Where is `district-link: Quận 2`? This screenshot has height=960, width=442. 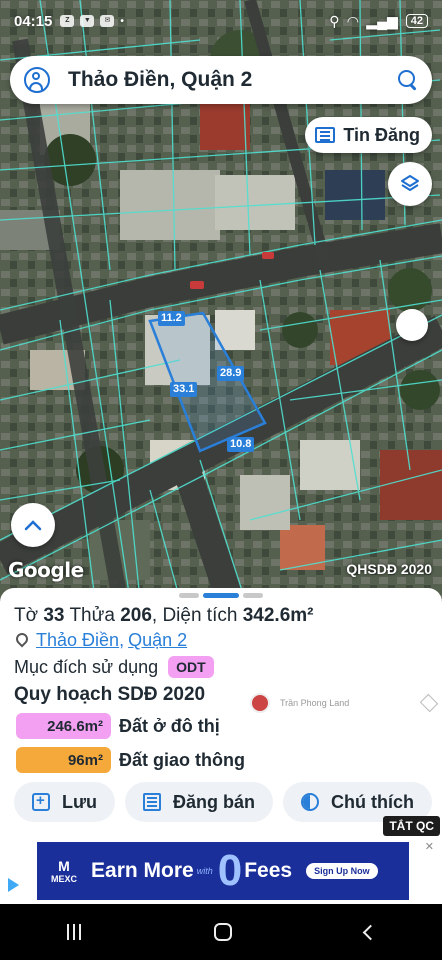
district-link: Quận 2 is located at coordinates (157, 640).